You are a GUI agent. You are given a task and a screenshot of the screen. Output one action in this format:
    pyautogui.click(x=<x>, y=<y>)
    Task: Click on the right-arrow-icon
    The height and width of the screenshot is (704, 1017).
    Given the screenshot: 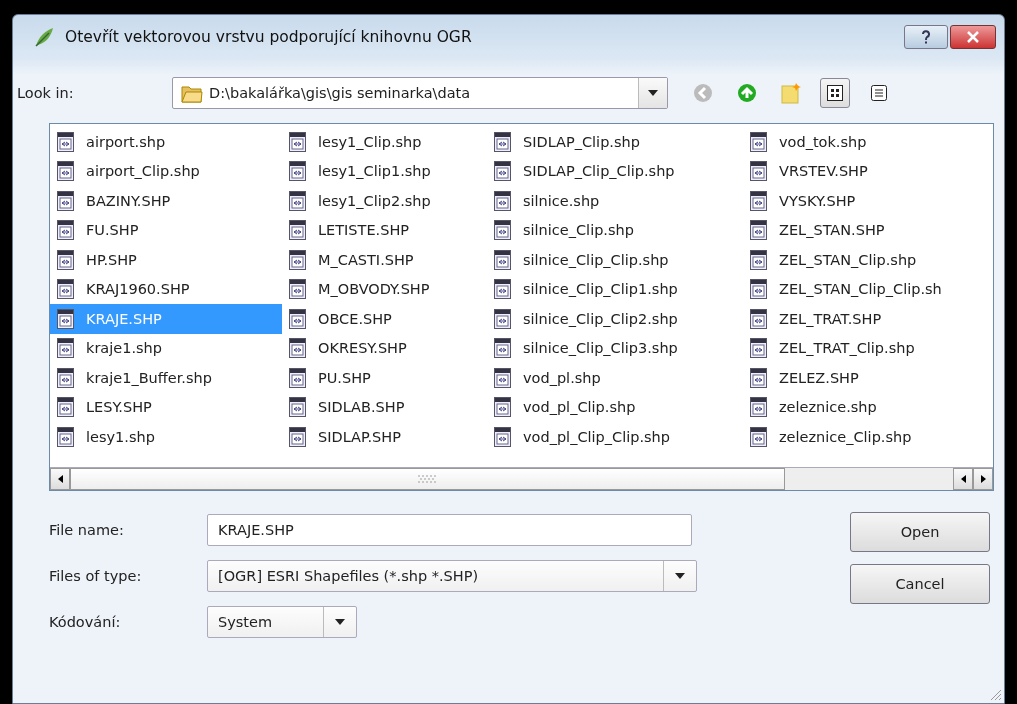 What is the action you would take?
    pyautogui.click(x=983, y=479)
    